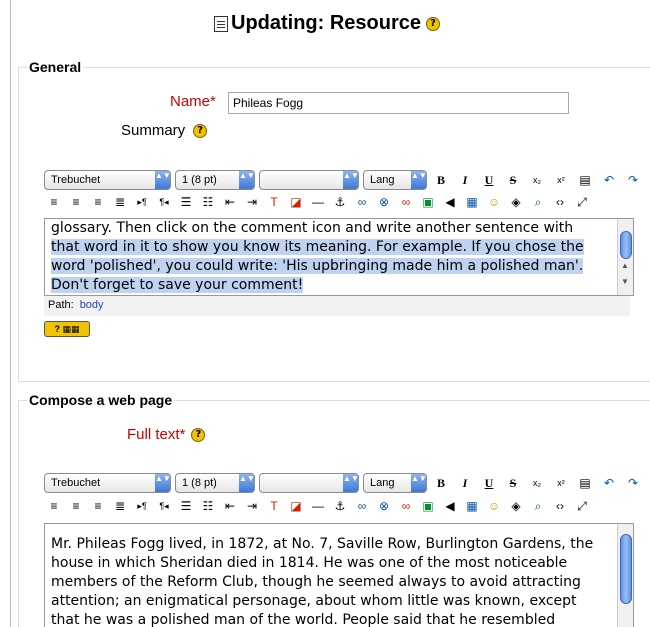 This screenshot has height=627, width=650. Describe the element at coordinates (433, 23) in the screenshot. I see `help-icon: ?` at that location.